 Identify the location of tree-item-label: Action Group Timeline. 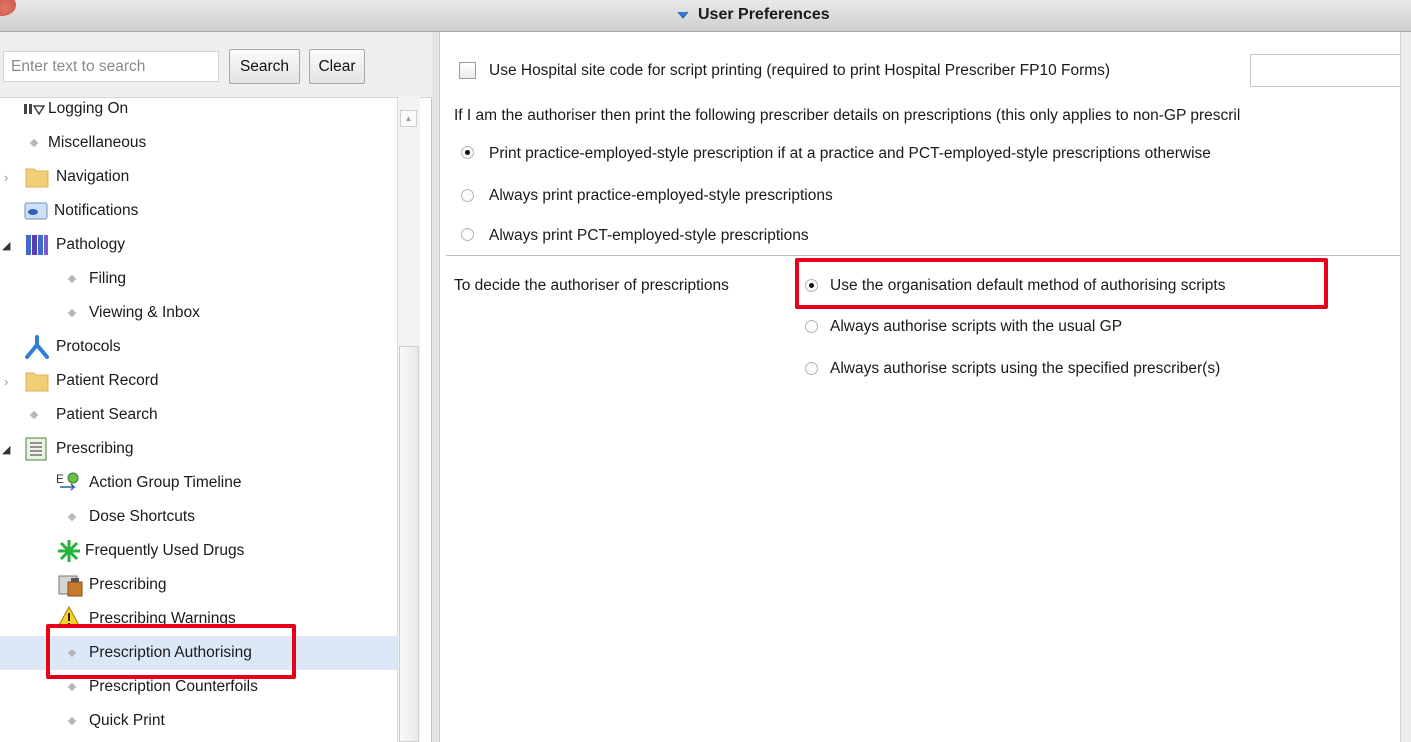
(165, 482).